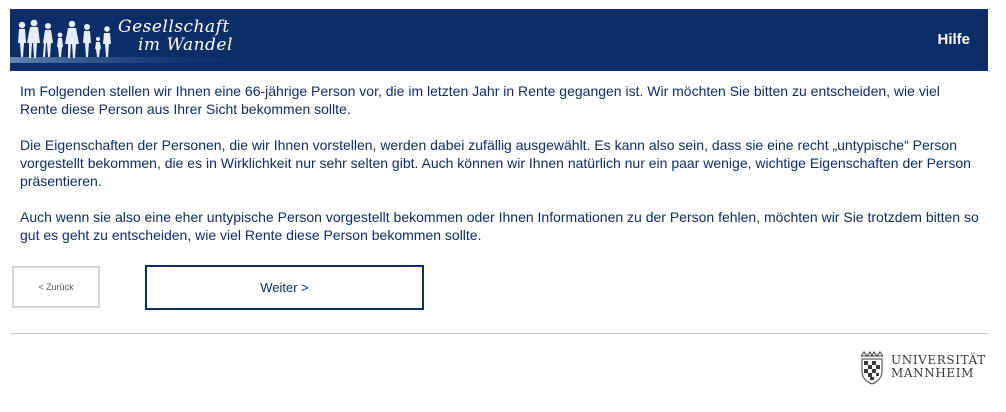 This screenshot has height=412, width=1006. I want to click on header-bar: Gesellschaft im Wandel Hilfe, so click(499, 40).